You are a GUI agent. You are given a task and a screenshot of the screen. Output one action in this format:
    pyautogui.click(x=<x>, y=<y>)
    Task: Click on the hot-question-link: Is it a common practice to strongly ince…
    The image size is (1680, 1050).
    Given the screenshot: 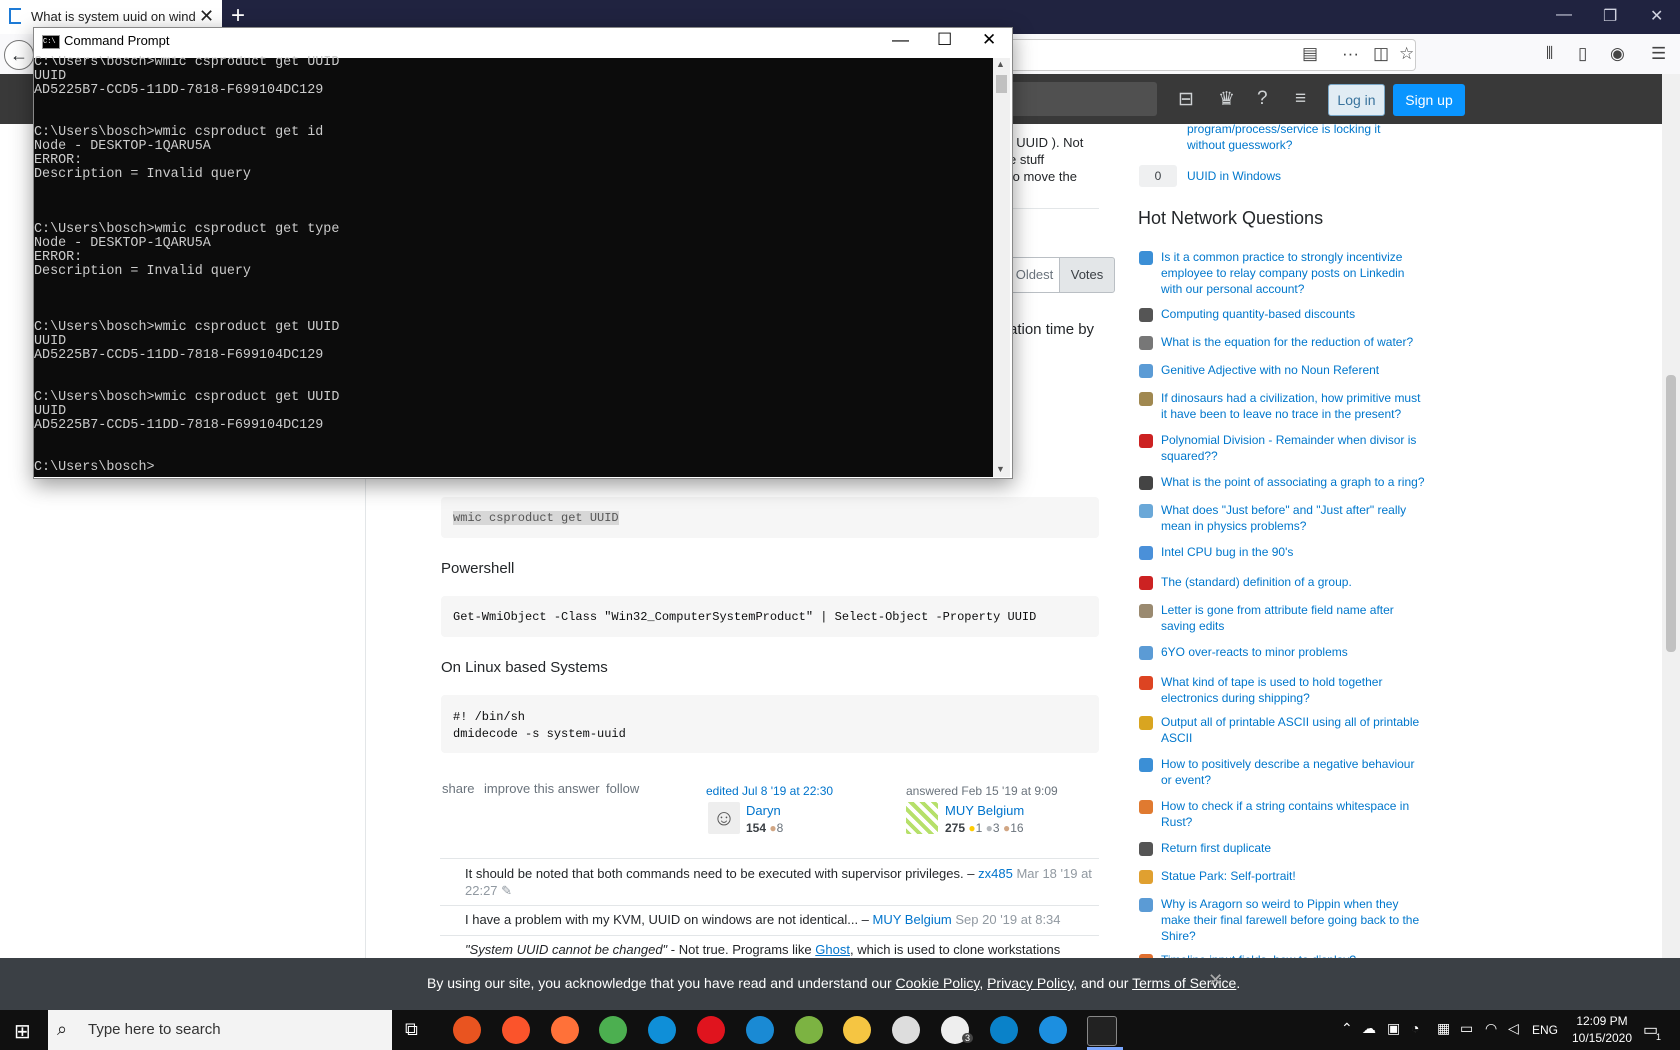 What is the action you would take?
    pyautogui.click(x=1303, y=273)
    